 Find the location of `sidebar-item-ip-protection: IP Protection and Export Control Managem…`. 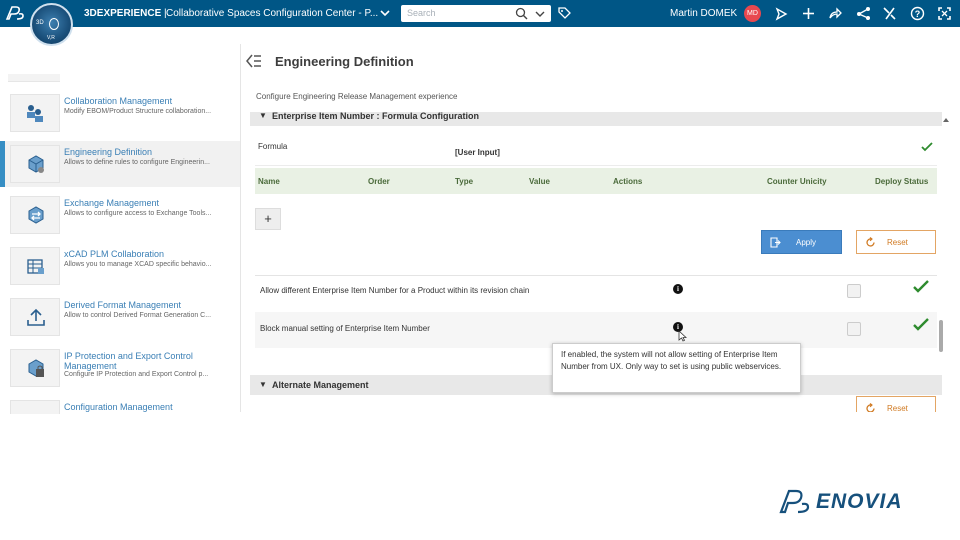

sidebar-item-ip-protection: IP Protection and Export Control Managem… is located at coordinates (120, 368).